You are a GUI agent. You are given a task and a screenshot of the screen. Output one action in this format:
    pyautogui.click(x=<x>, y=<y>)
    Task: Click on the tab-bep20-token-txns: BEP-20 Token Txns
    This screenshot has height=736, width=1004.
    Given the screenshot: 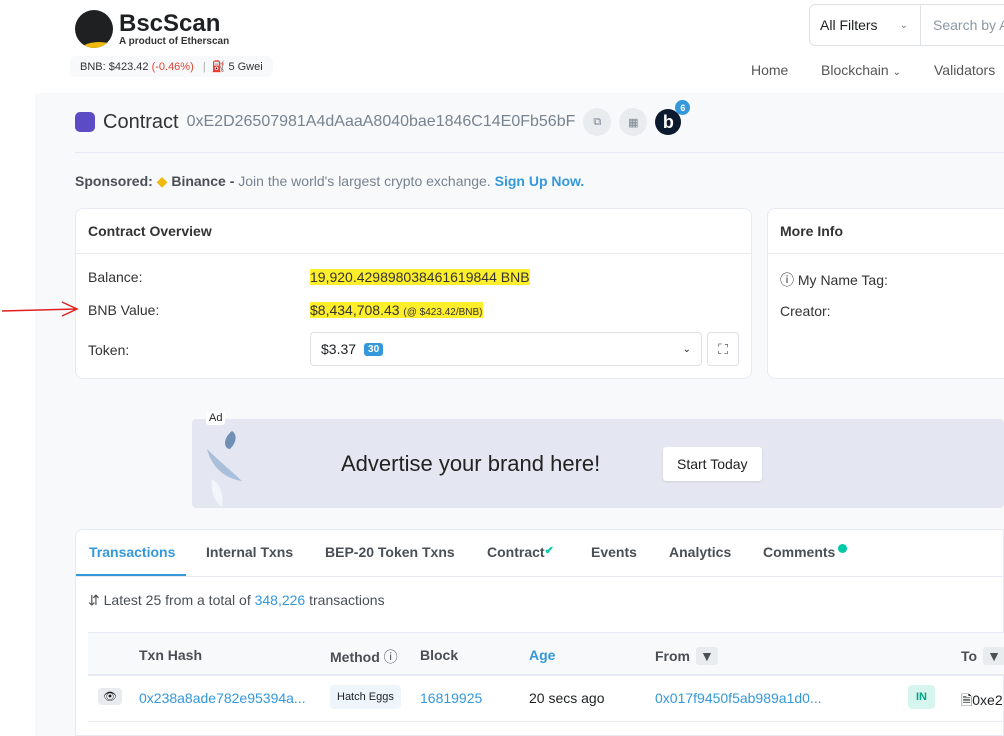 What is the action you would take?
    pyautogui.click(x=390, y=552)
    